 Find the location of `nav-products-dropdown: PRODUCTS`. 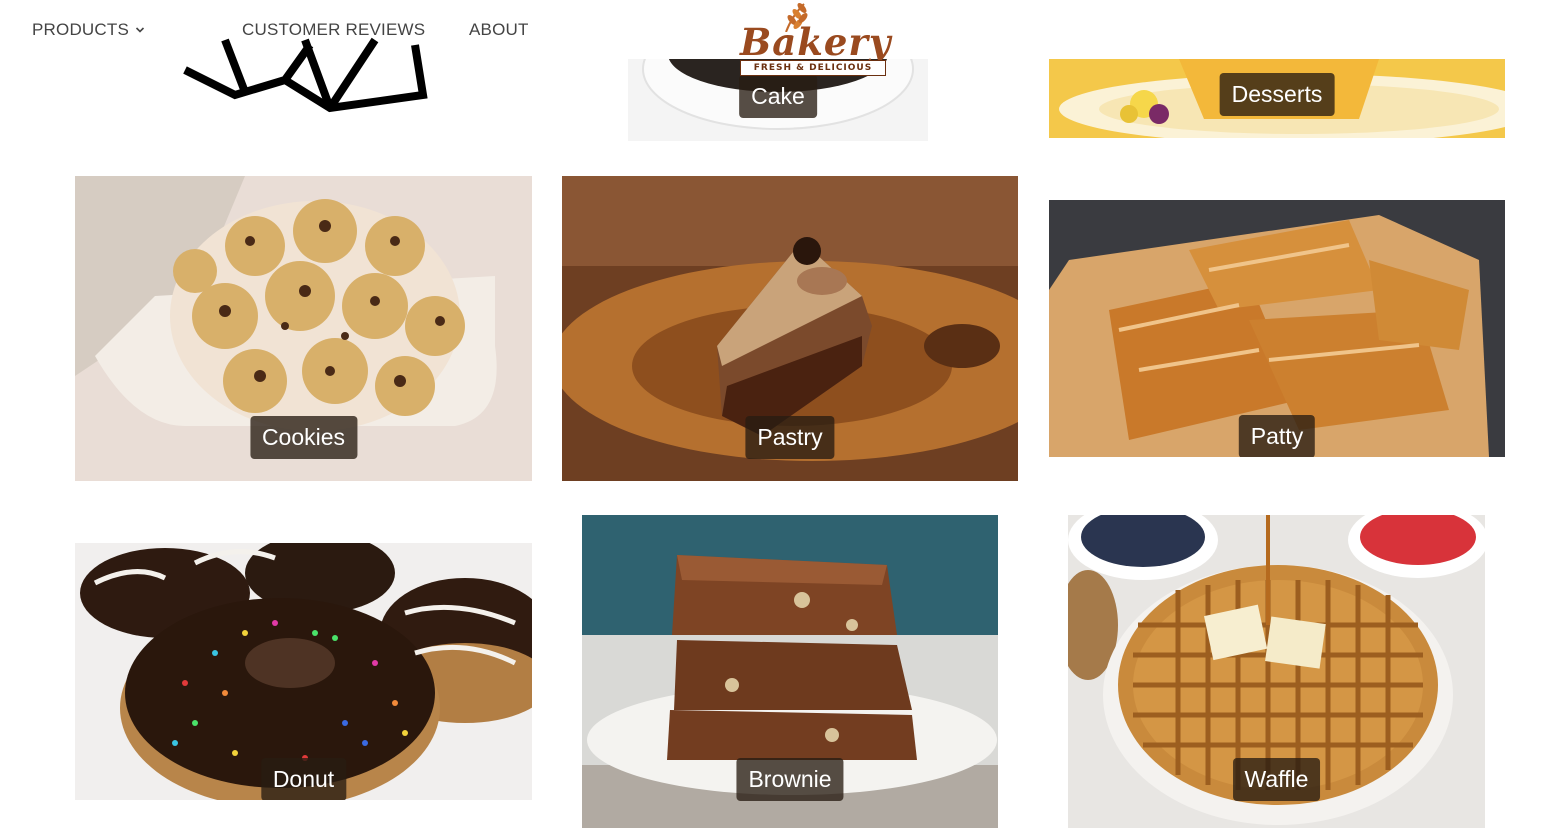

nav-products-dropdown: PRODUCTS is located at coordinates (88, 30).